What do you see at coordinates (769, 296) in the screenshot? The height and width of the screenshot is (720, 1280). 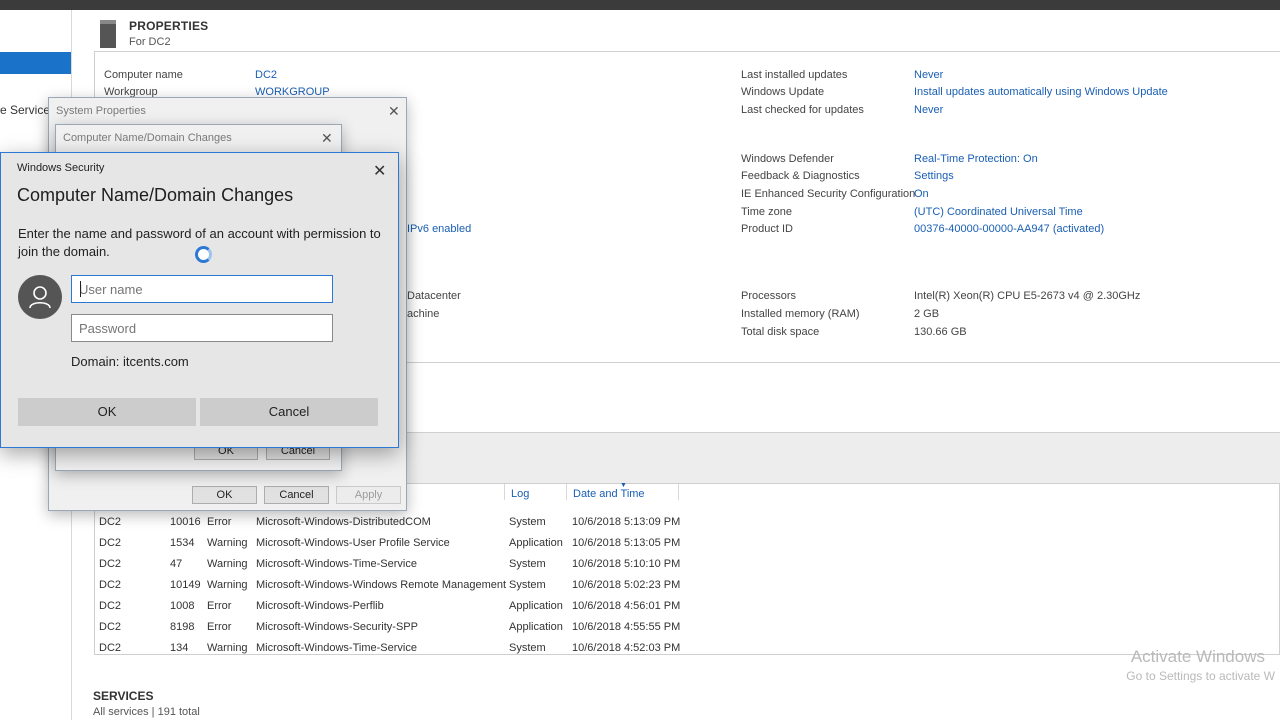 I see `prop-label-processors: Processors` at bounding box center [769, 296].